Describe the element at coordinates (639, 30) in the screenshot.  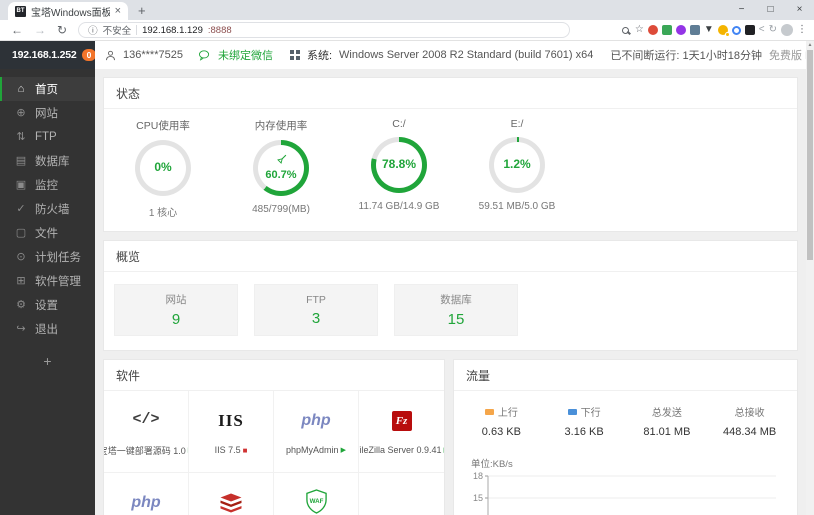
I see `bookmark-star-icon: ☆` at that location.